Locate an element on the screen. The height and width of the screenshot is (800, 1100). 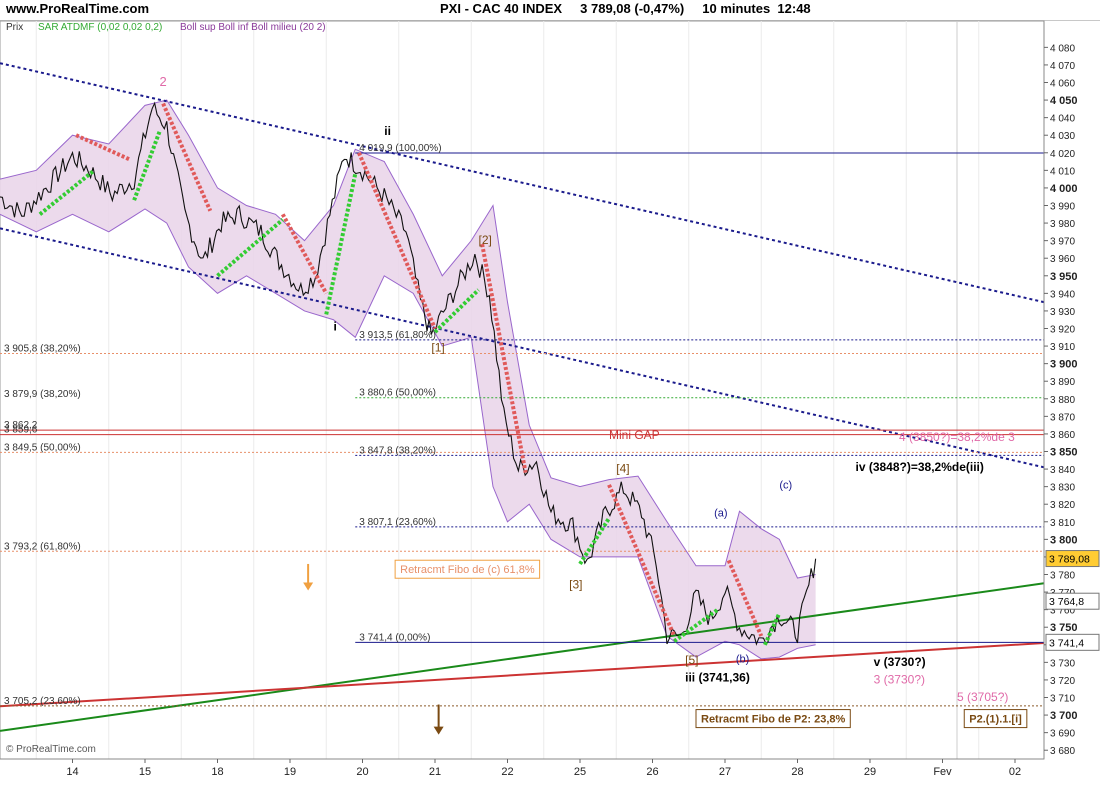
x-tick-label: 29 is located at coordinates (870, 772).